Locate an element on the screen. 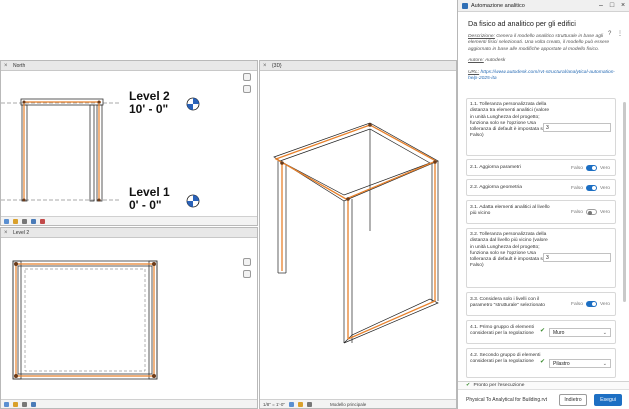 The height and width of the screenshot is (409, 629). status-text: Pronto per l'esecuzione is located at coordinates (499, 385).